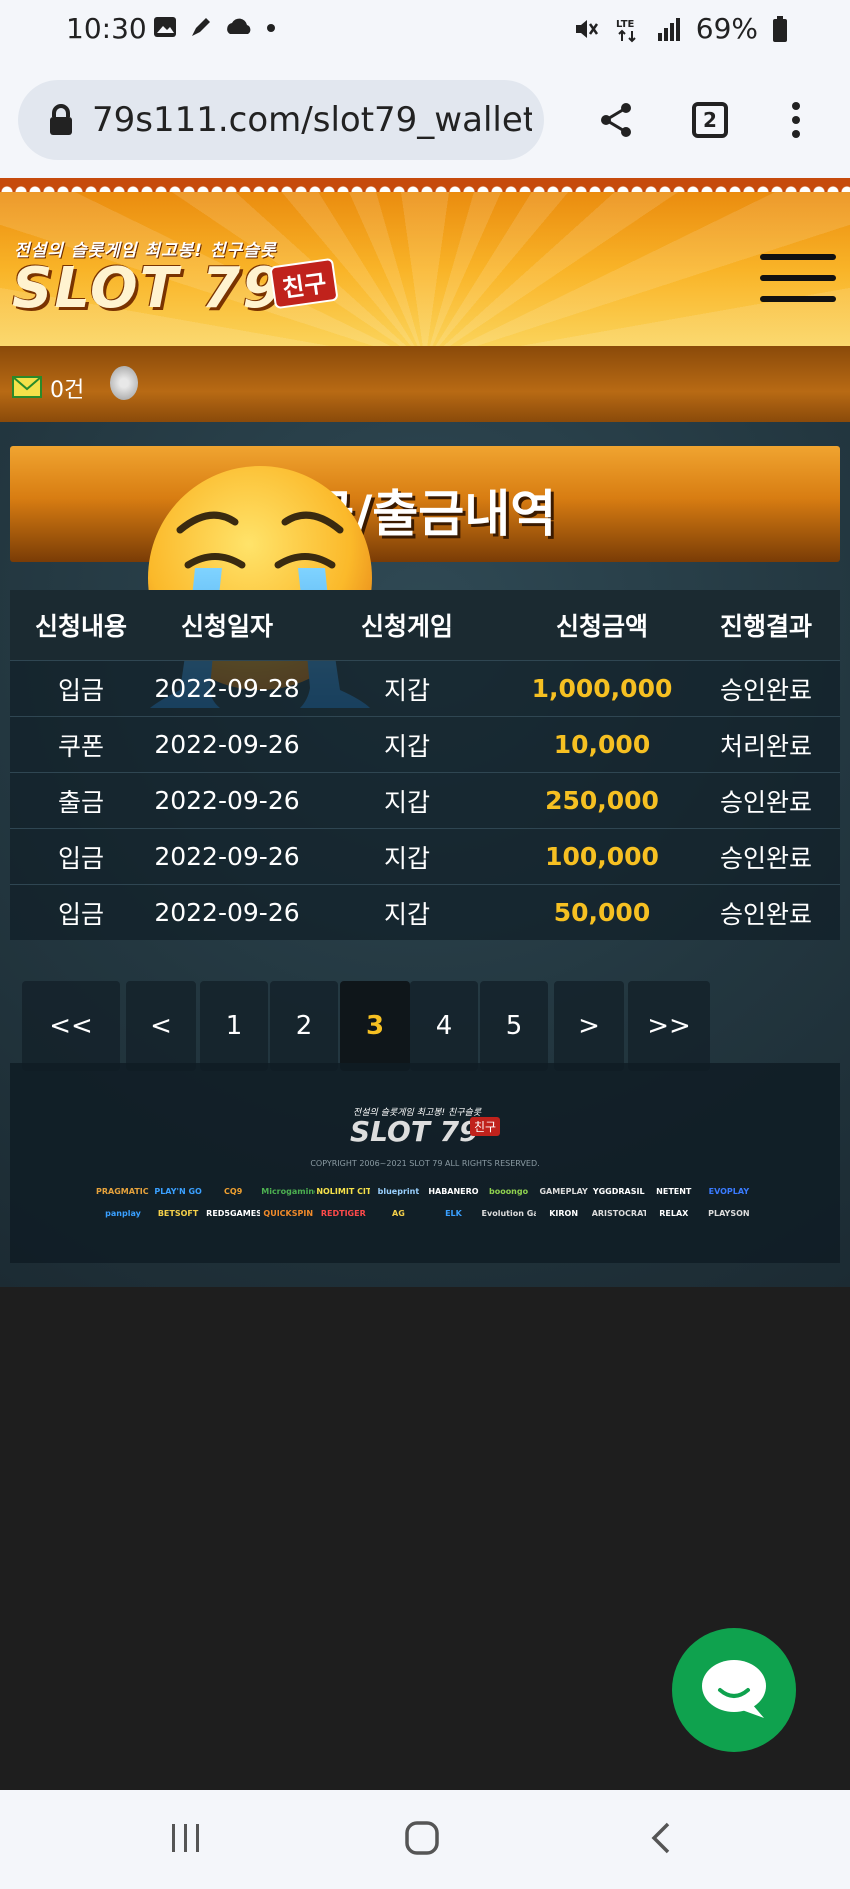 The image size is (850, 1889). I want to click on provider-logo: Microgaming, so click(288, 1191).